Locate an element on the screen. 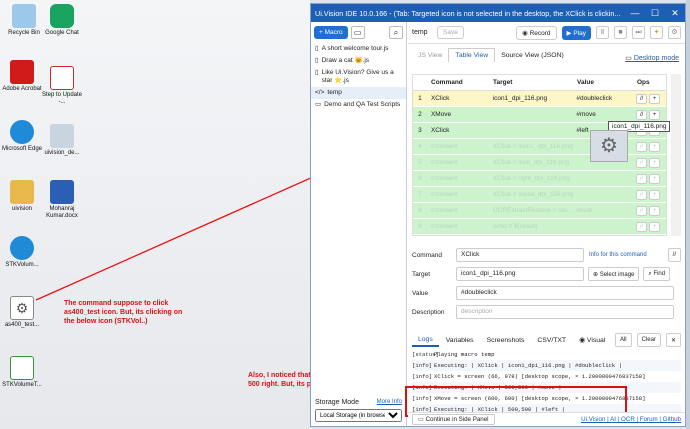 Image resolution: width=690 pixels, height=429 pixels. storage-mode-select: Local Storage (in browser) is located at coordinates (358, 415).